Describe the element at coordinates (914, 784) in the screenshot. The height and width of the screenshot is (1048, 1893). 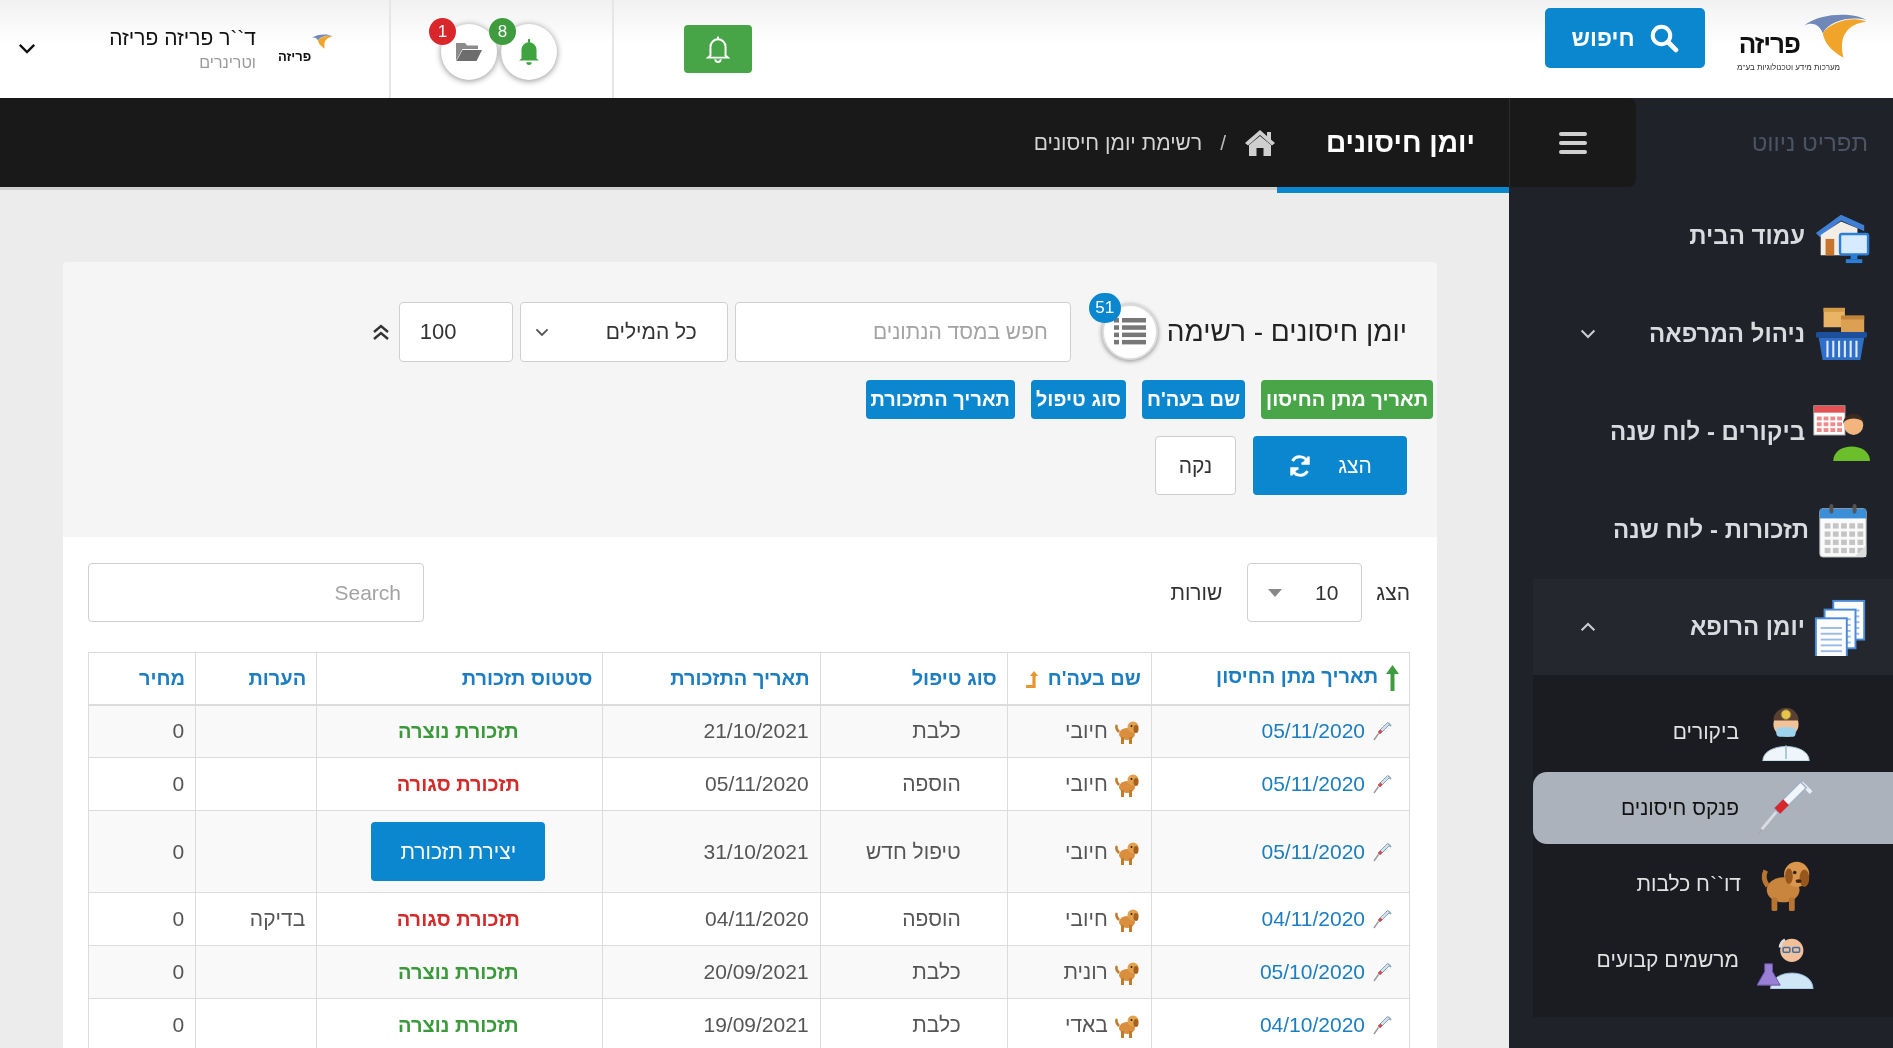
I see `table-cell: הוספה` at that location.